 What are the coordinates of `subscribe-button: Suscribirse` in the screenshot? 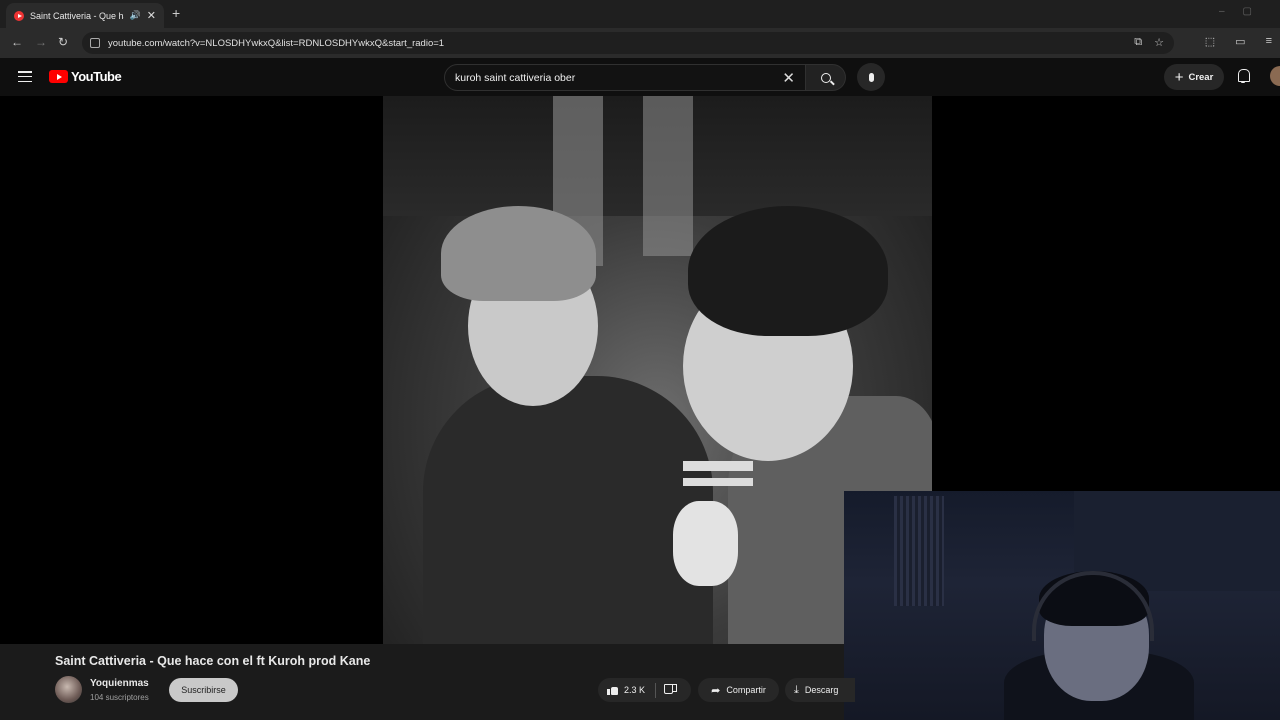 It's located at (203, 690).